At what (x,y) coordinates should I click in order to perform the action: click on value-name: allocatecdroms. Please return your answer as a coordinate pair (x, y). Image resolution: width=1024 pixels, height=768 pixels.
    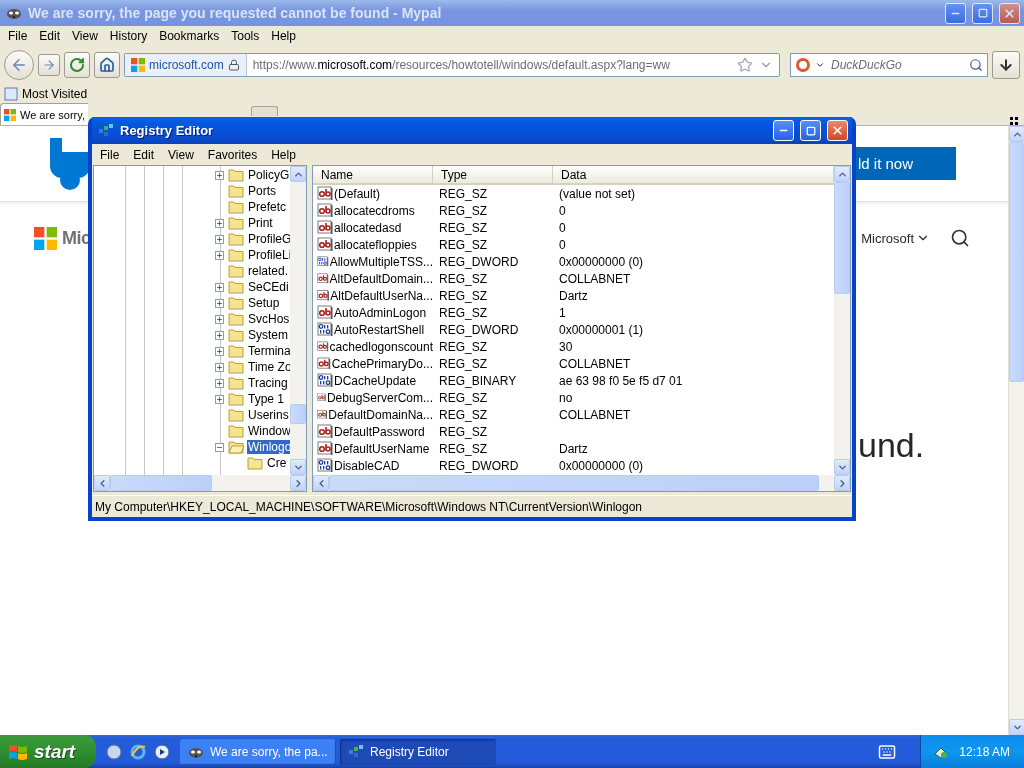
    Looking at the image, I should click on (374, 210).